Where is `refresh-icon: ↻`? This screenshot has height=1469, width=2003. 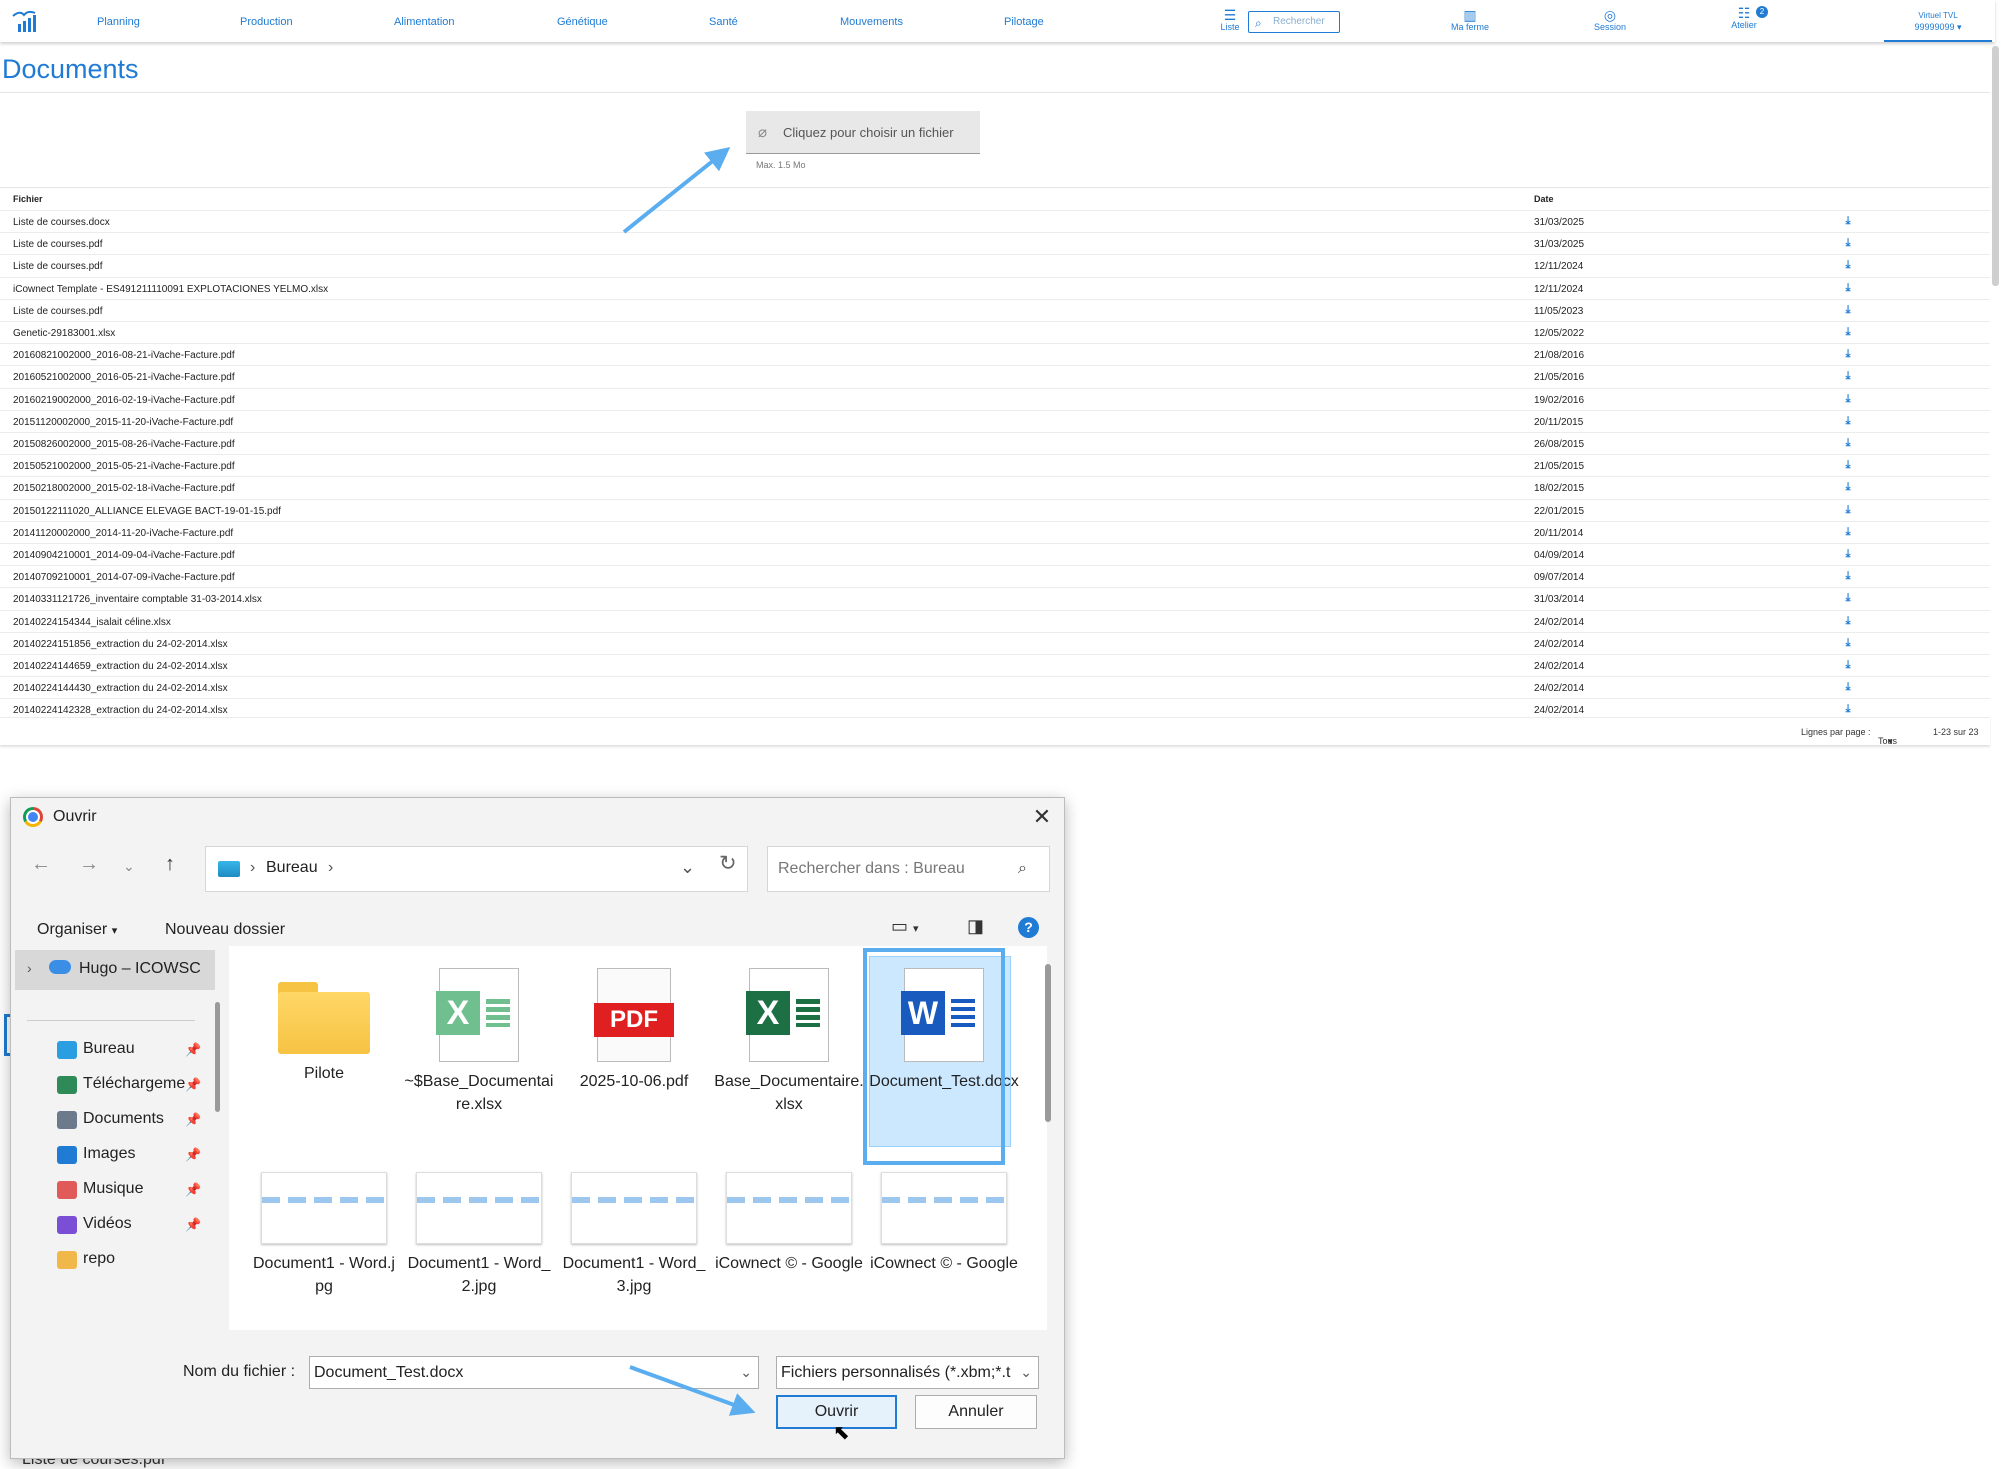
refresh-icon: ↻ is located at coordinates (728, 863).